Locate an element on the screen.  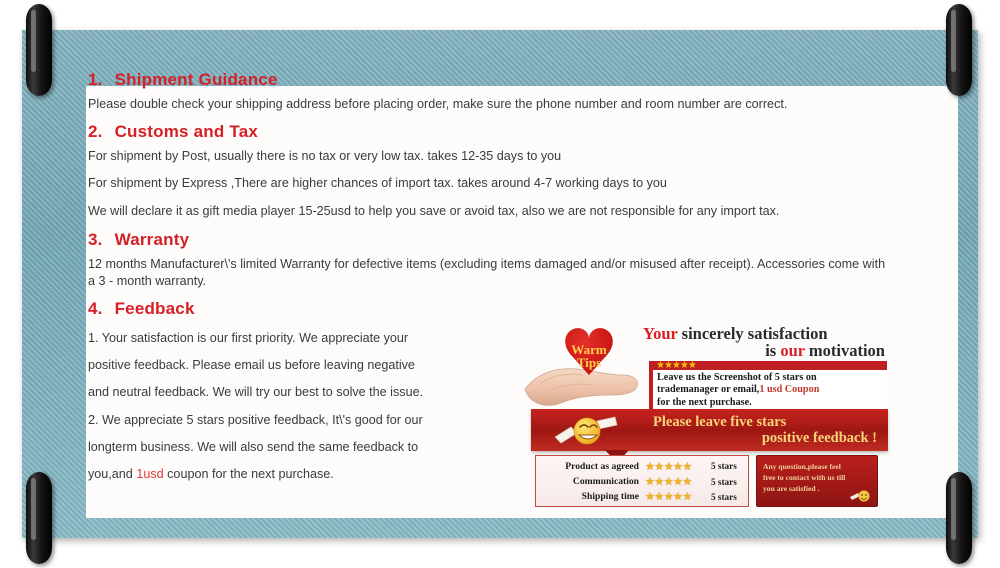
section-heading-feedback: 4. Feedback is located at coordinates (488, 309).